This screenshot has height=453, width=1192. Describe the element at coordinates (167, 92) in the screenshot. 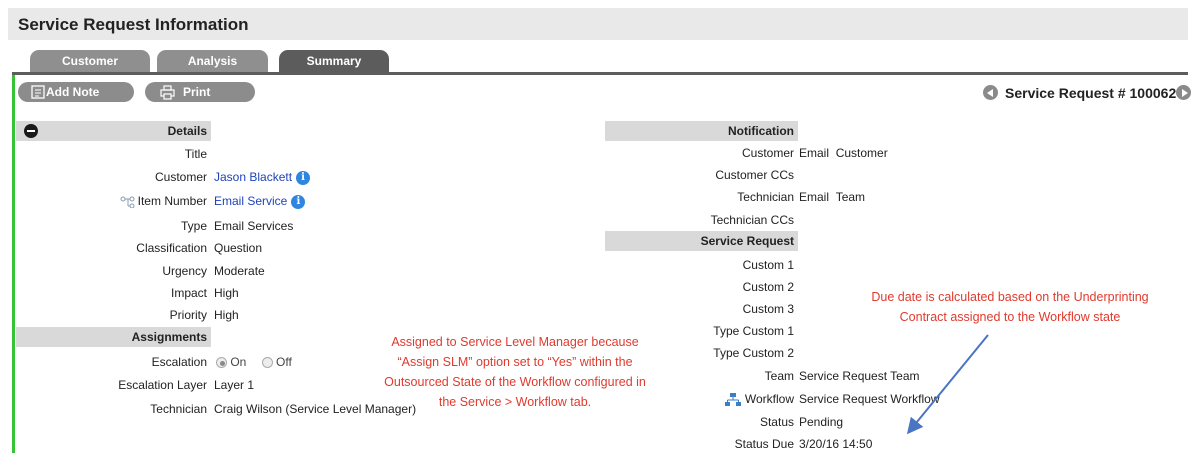

I see `printer-icon` at that location.